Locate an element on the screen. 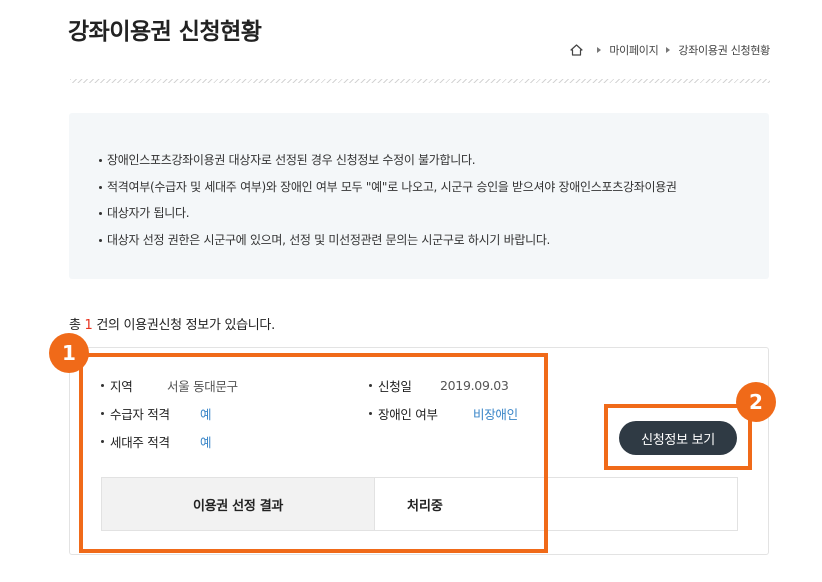 The height and width of the screenshot is (582, 822). result-count: 총 1 건의 이용권신청 정보가 있습니다. is located at coordinates (172, 323).